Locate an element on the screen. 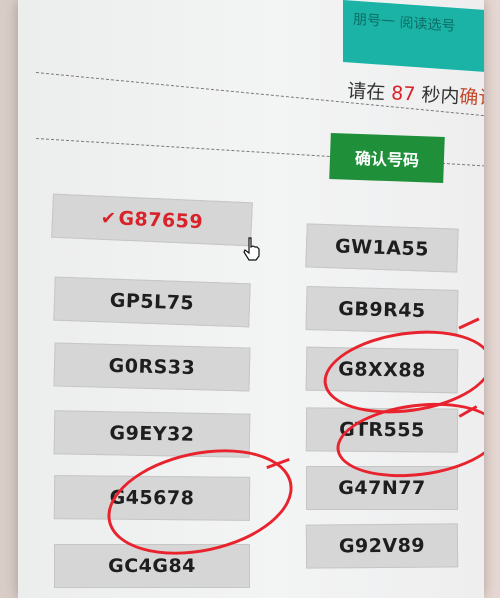  plate-option-gw1a55: GW1A55 is located at coordinates (382, 248).